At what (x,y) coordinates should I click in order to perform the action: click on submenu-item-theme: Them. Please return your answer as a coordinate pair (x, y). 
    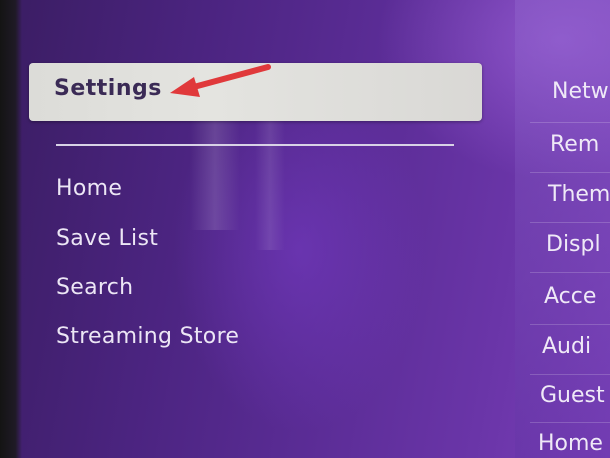
    Looking at the image, I should click on (579, 194).